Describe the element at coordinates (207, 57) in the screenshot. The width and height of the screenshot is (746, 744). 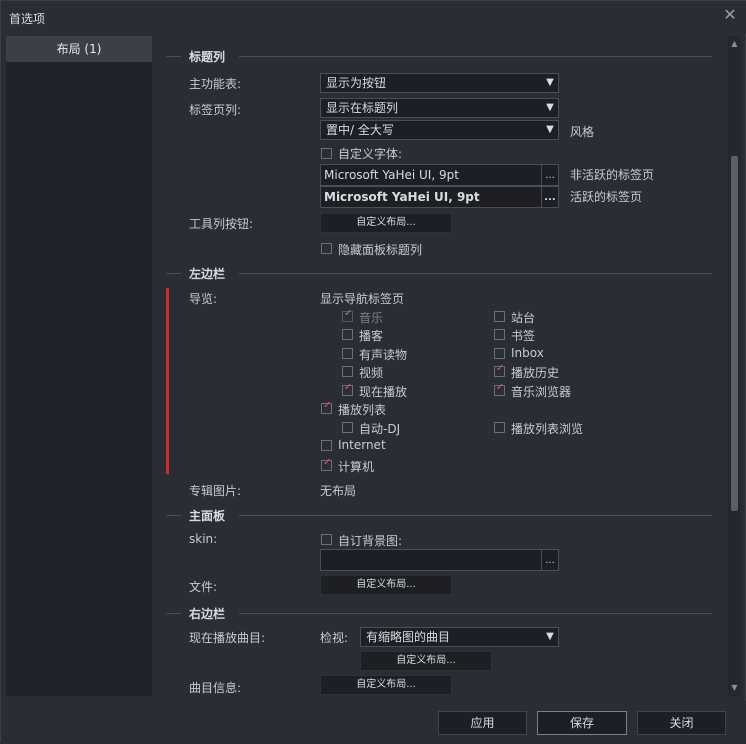
I see `section-heading-titlebar: 标题列` at that location.